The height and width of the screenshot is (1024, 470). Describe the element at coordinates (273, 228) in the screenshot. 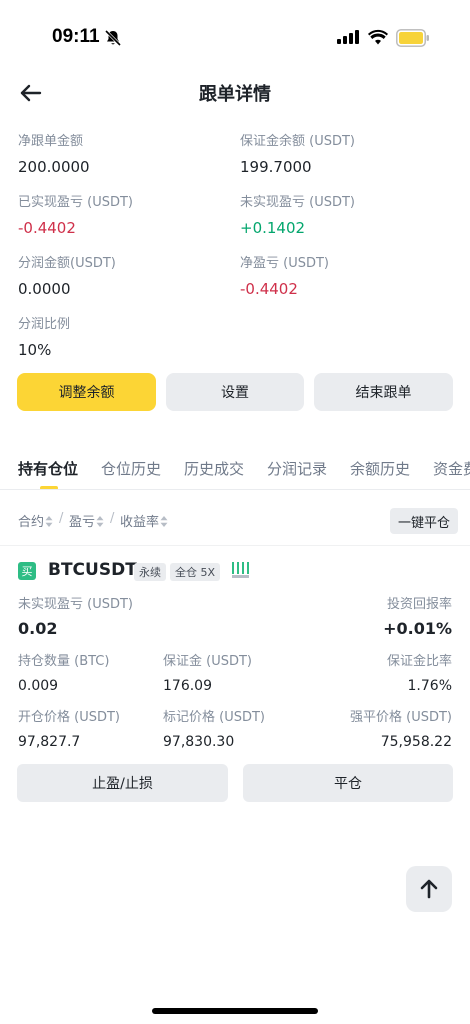

I see `info-value: +0.1402` at that location.